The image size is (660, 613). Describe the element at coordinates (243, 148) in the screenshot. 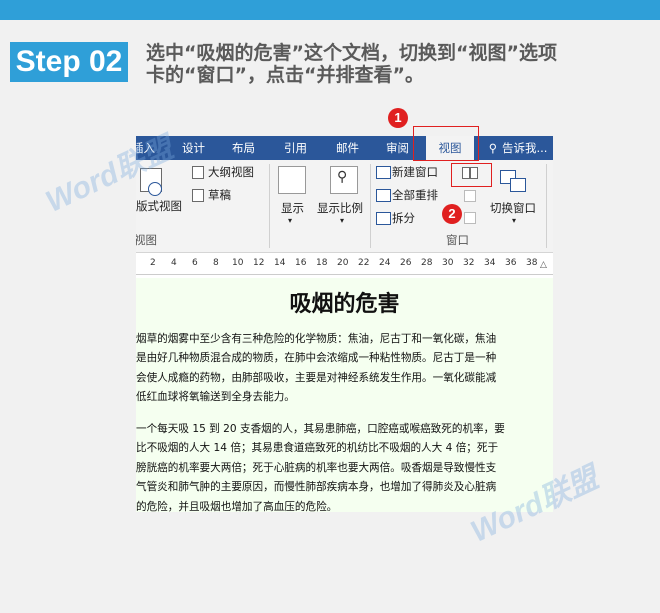

I see `tab-layout: 布局` at that location.